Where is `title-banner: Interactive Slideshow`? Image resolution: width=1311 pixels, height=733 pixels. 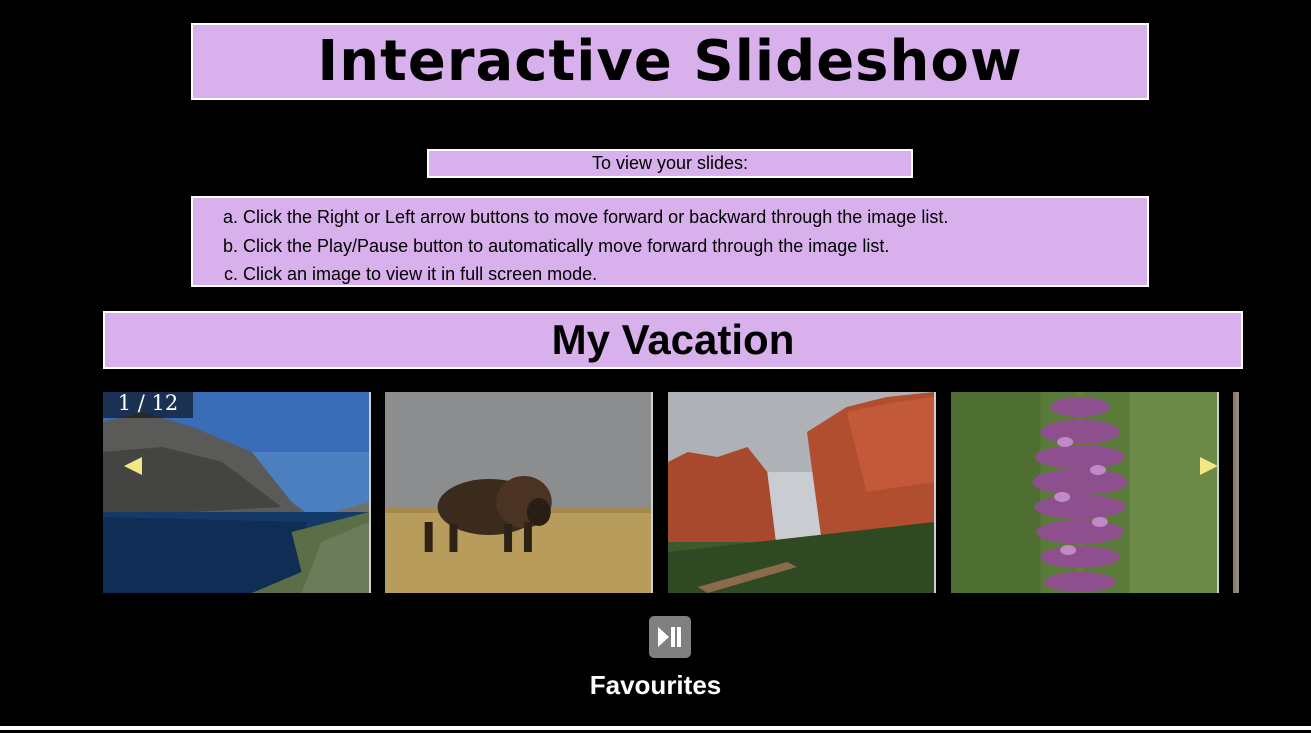 title-banner: Interactive Slideshow is located at coordinates (670, 61).